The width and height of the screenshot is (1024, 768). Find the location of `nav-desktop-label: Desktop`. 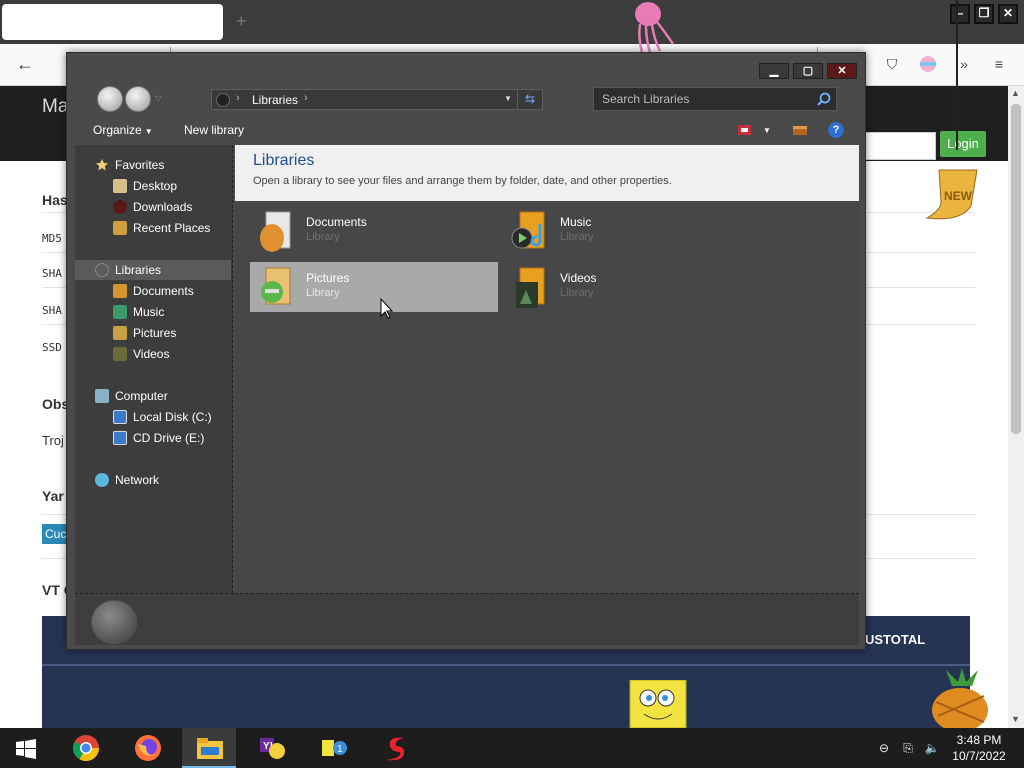

nav-desktop-label: Desktop is located at coordinates (155, 186).